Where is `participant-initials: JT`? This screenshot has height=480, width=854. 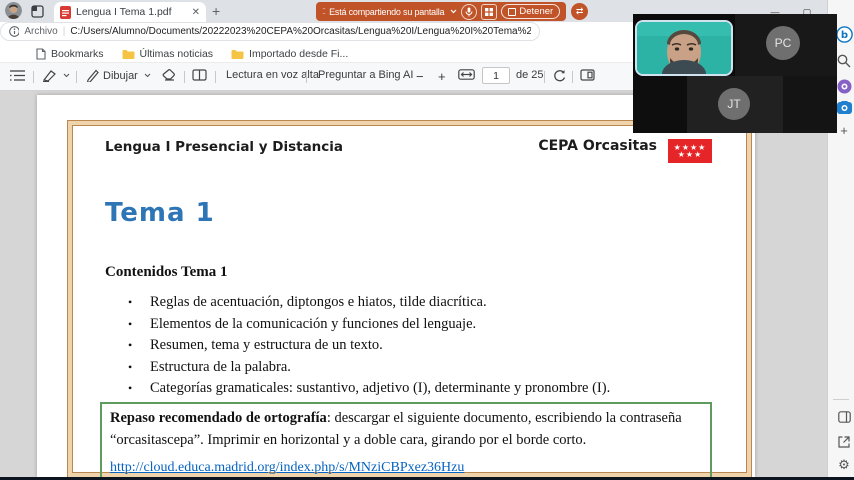
participant-initials: JT is located at coordinates (734, 104).